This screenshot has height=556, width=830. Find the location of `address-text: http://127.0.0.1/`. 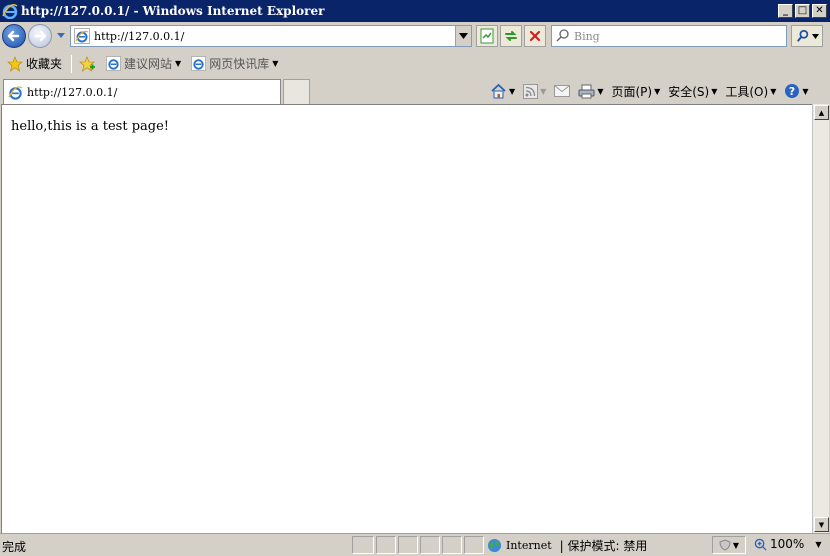

address-text: http://127.0.0.1/ is located at coordinates (274, 36).